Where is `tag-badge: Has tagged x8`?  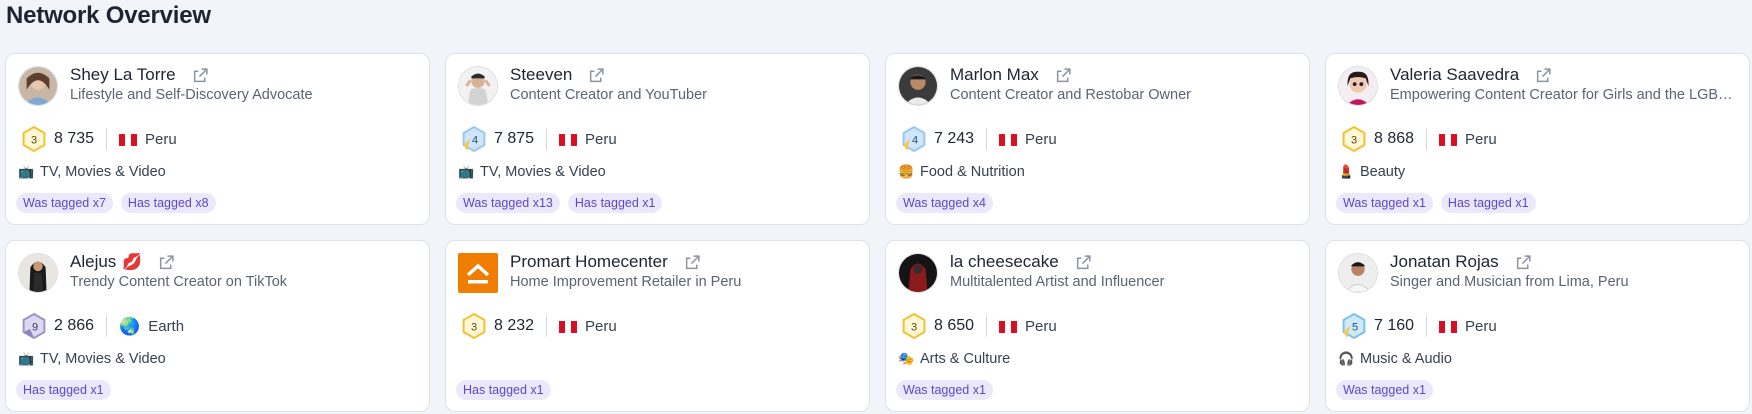 tag-badge: Has tagged x8 is located at coordinates (168, 203).